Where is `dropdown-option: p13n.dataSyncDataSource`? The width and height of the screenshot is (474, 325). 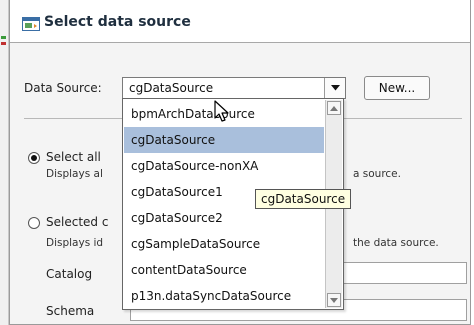 dropdown-option: p13n.dataSyncDataSource is located at coordinates (224, 296).